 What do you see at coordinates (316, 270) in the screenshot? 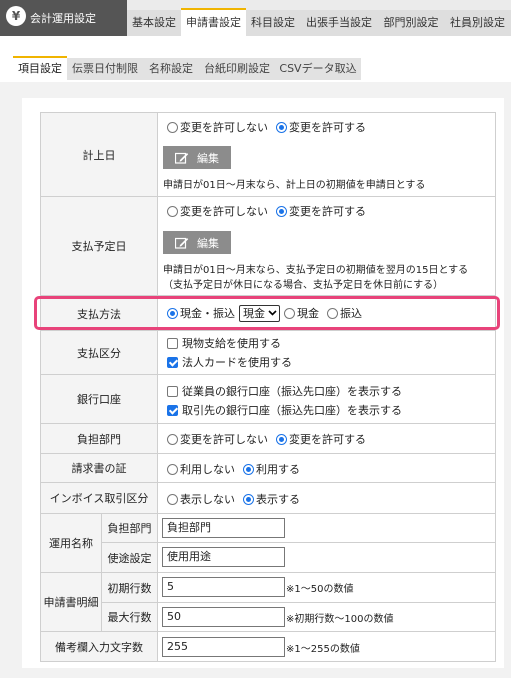
I see `shiharai-yoteibi-note-1: 申請日が01日～月末なら、支払予定日の初期値を翌月の15日とする` at bounding box center [316, 270].